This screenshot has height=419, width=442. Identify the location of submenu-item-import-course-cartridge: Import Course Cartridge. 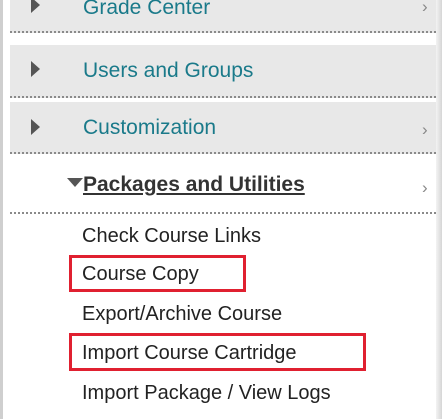
(189, 353).